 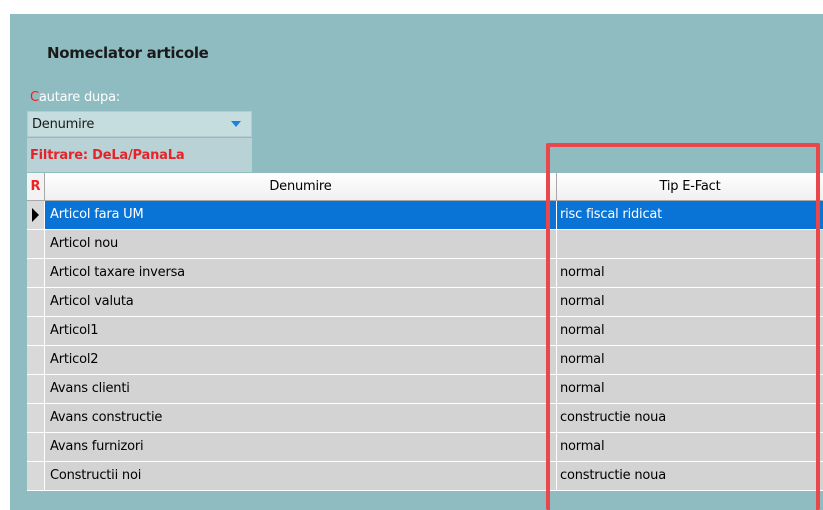 I want to click on cell-denumire: Avans clienti, so click(x=301, y=389).